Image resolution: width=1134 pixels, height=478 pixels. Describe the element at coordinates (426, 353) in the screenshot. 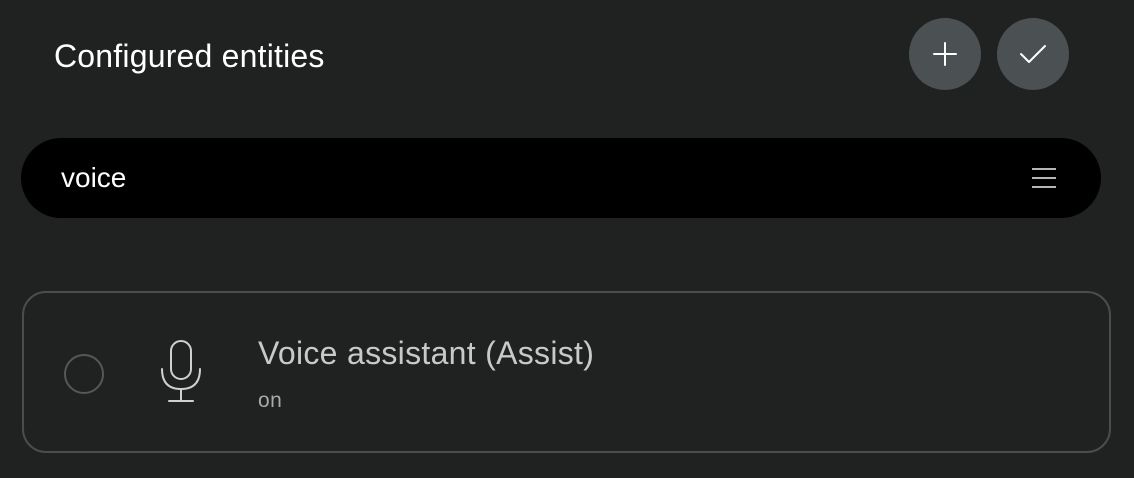

I see `entity-name: Voice assistant (Assist)` at that location.